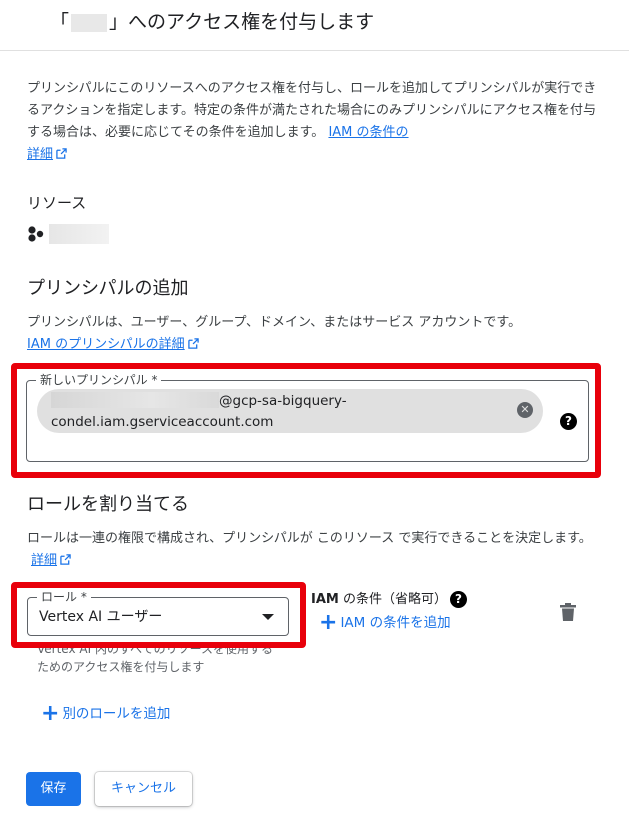 Image resolution: width=629 pixels, height=820 pixels. Describe the element at coordinates (162, 422) in the screenshot. I see `principal-chip-line2: condel.iam.gserviceaccount.com` at that location.